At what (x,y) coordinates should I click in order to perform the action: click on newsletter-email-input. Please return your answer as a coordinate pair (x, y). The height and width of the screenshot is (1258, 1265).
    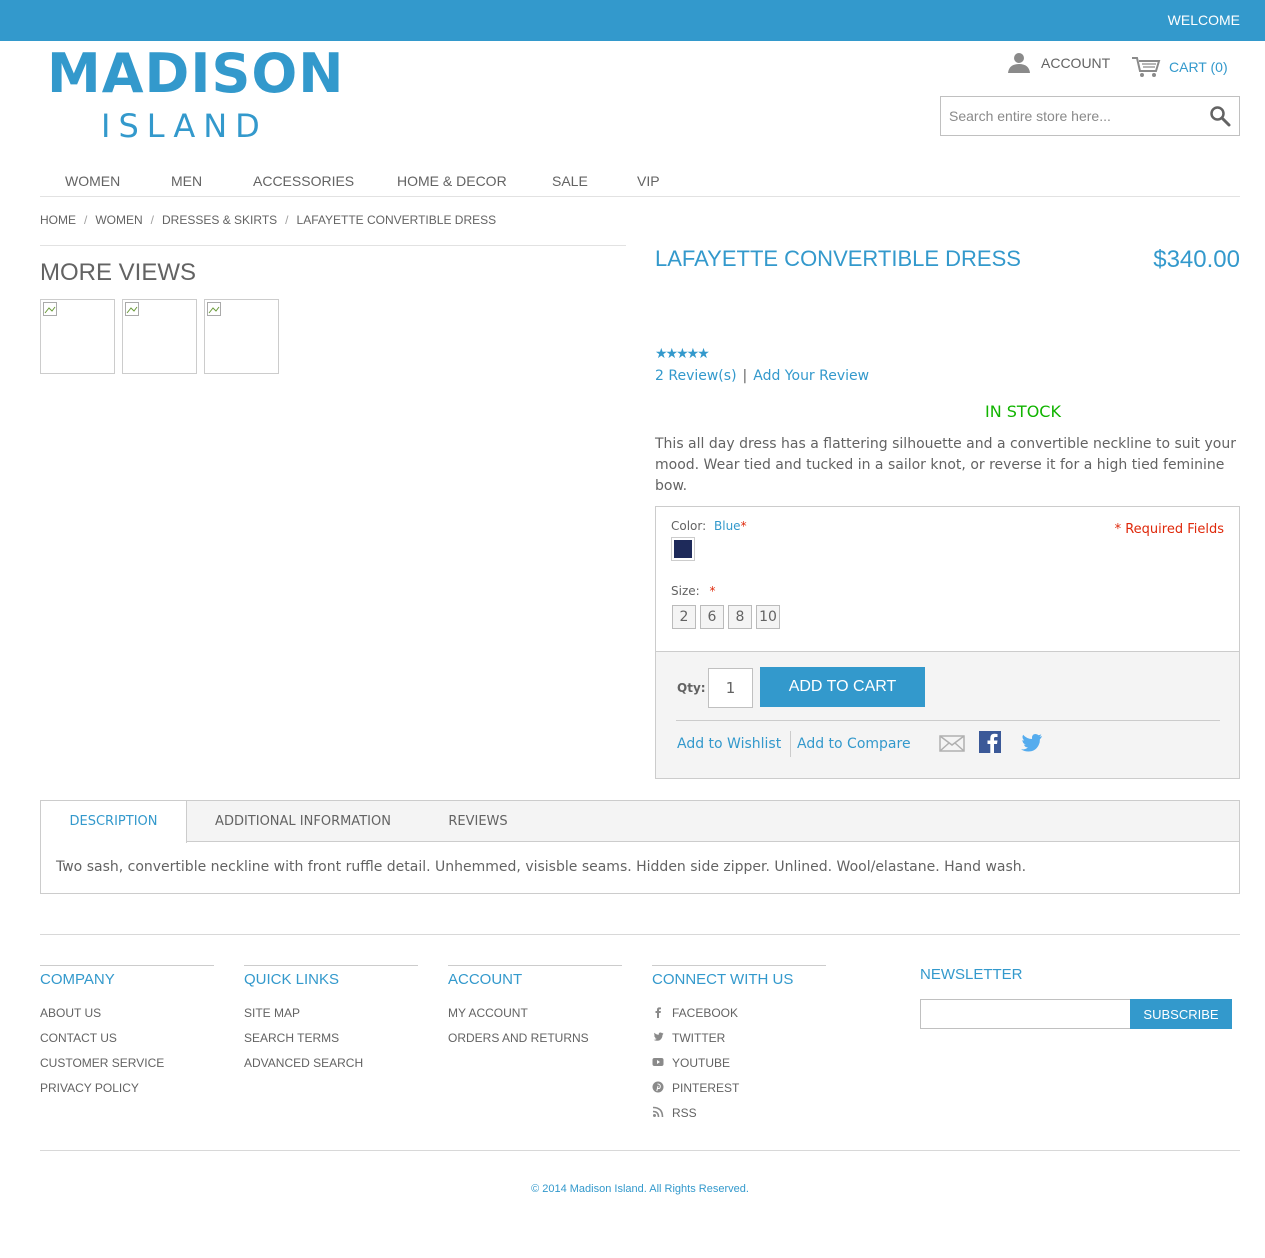
    Looking at the image, I should click on (1025, 1014).